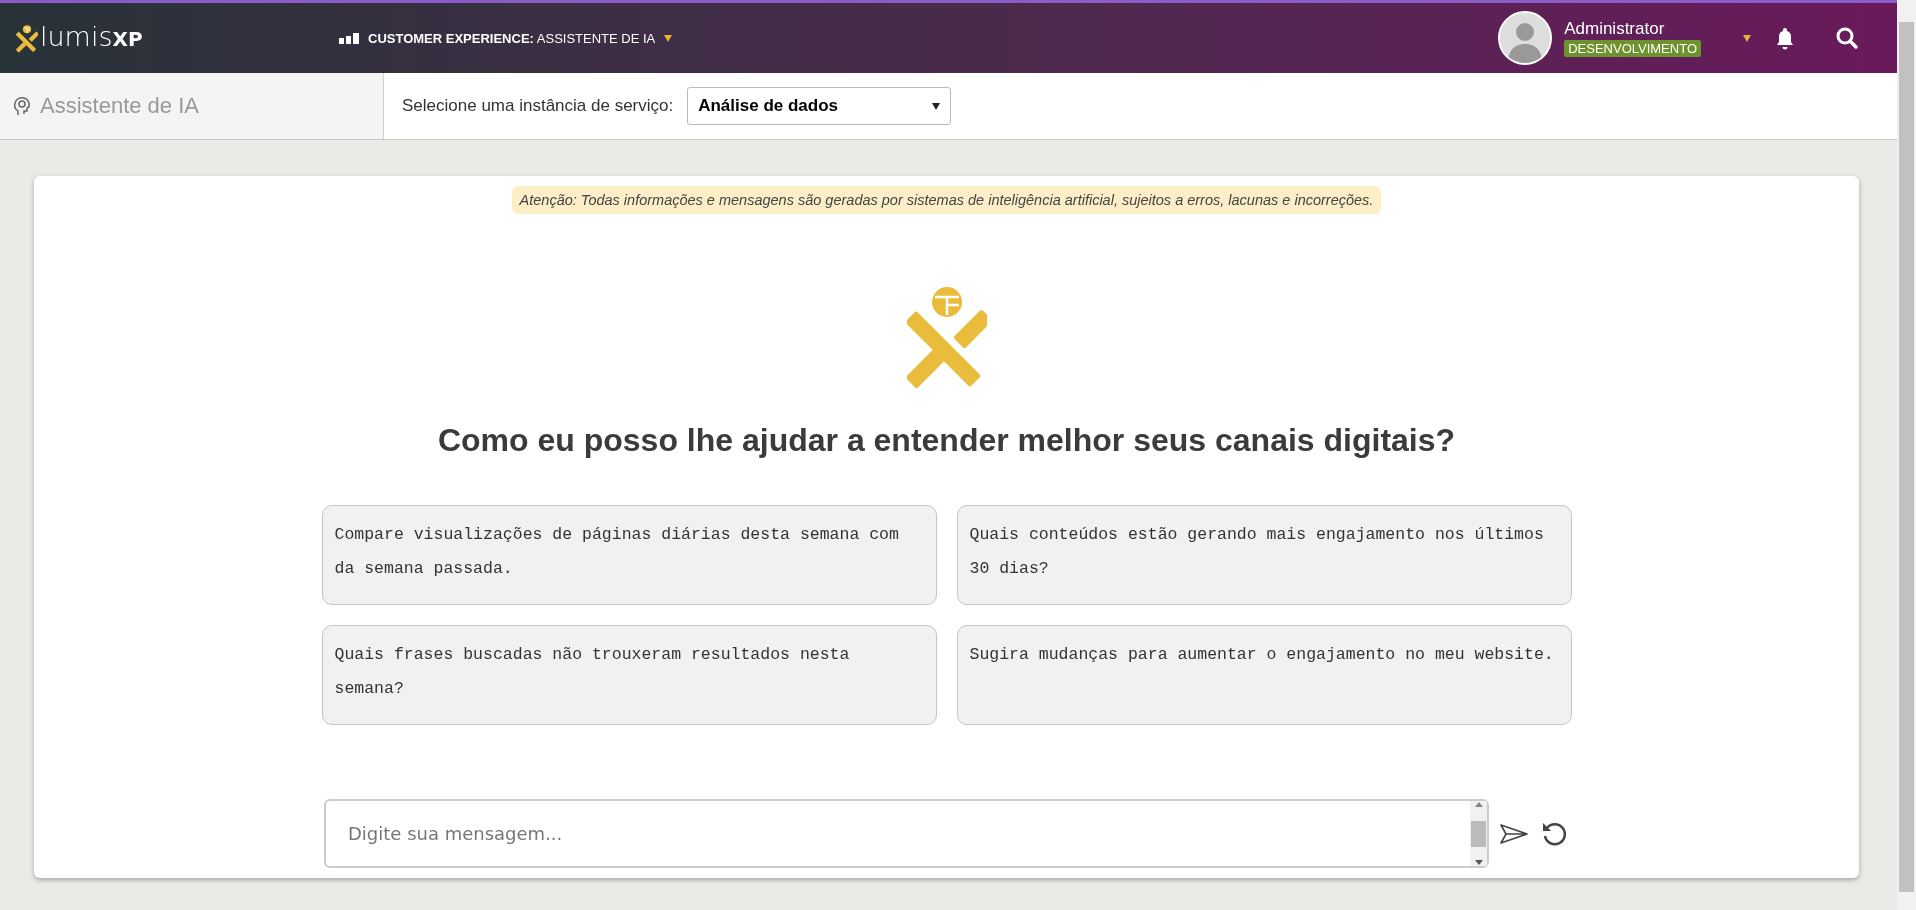  Describe the element at coordinates (91, 38) in the screenshot. I see `logo: lumisXP` at that location.